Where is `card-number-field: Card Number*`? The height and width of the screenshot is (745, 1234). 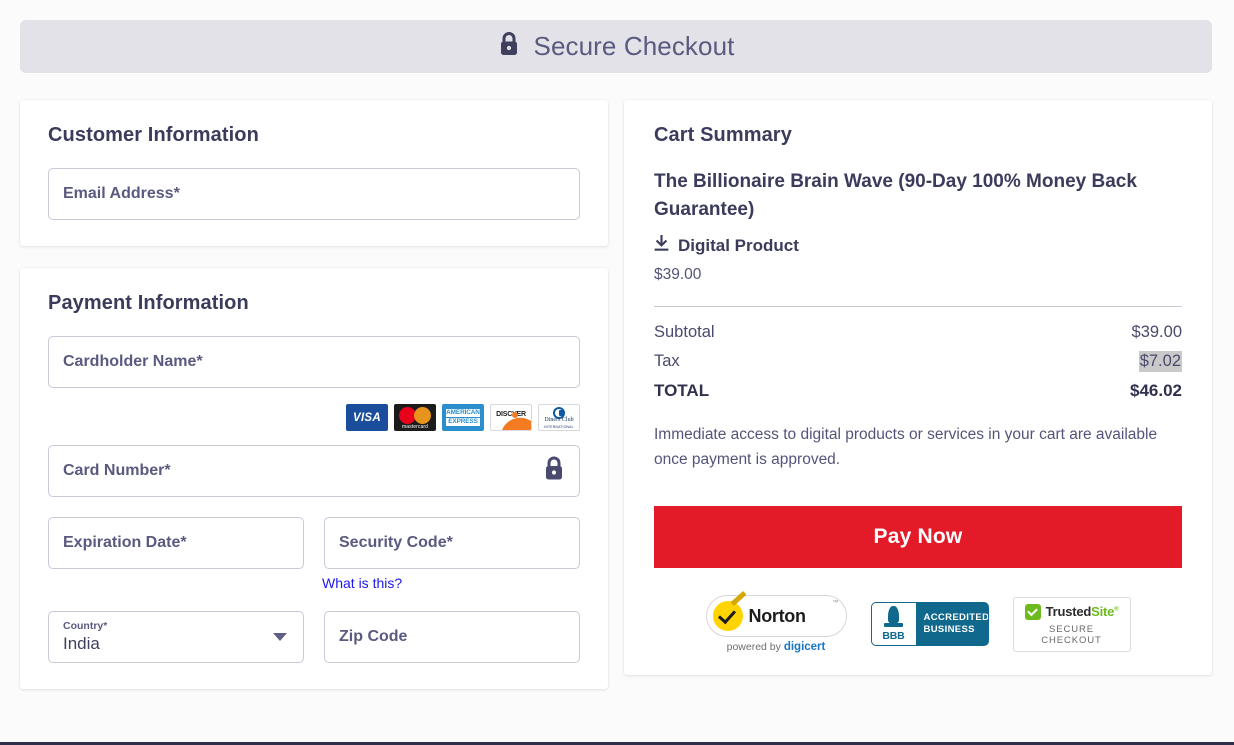
card-number-field: Card Number* is located at coordinates (314, 471).